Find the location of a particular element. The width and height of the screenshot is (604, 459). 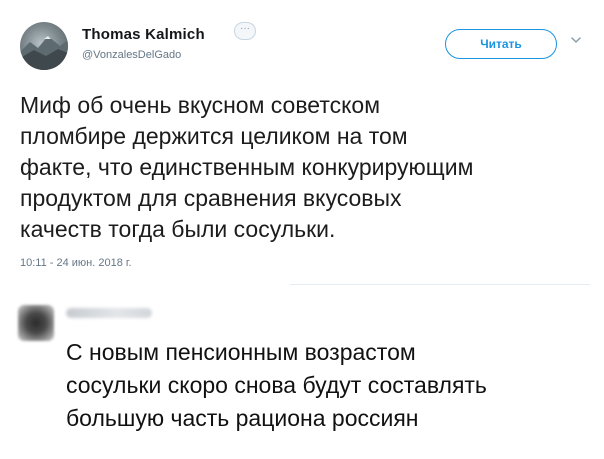

comment-text-line: большую часть рациона россиян is located at coordinates (242, 418).